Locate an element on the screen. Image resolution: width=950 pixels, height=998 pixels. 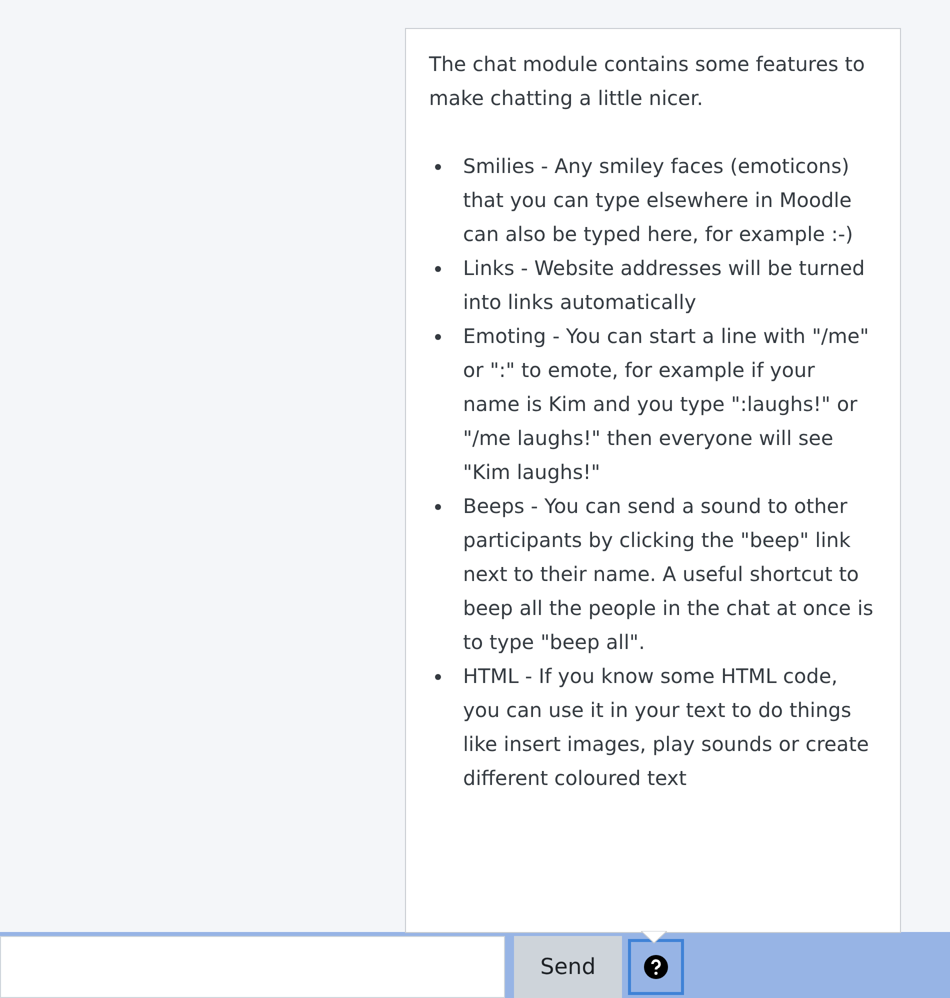
message-field is located at coordinates (252, 967).